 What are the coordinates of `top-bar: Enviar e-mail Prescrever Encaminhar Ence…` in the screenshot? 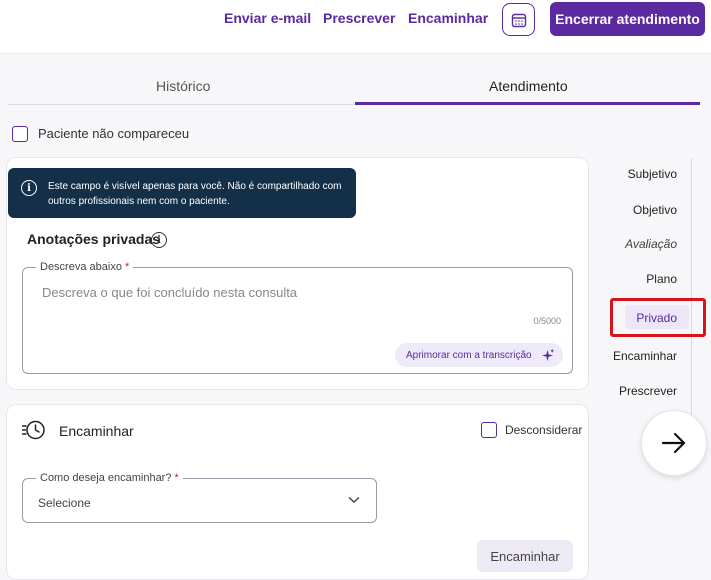 It's located at (355, 27).